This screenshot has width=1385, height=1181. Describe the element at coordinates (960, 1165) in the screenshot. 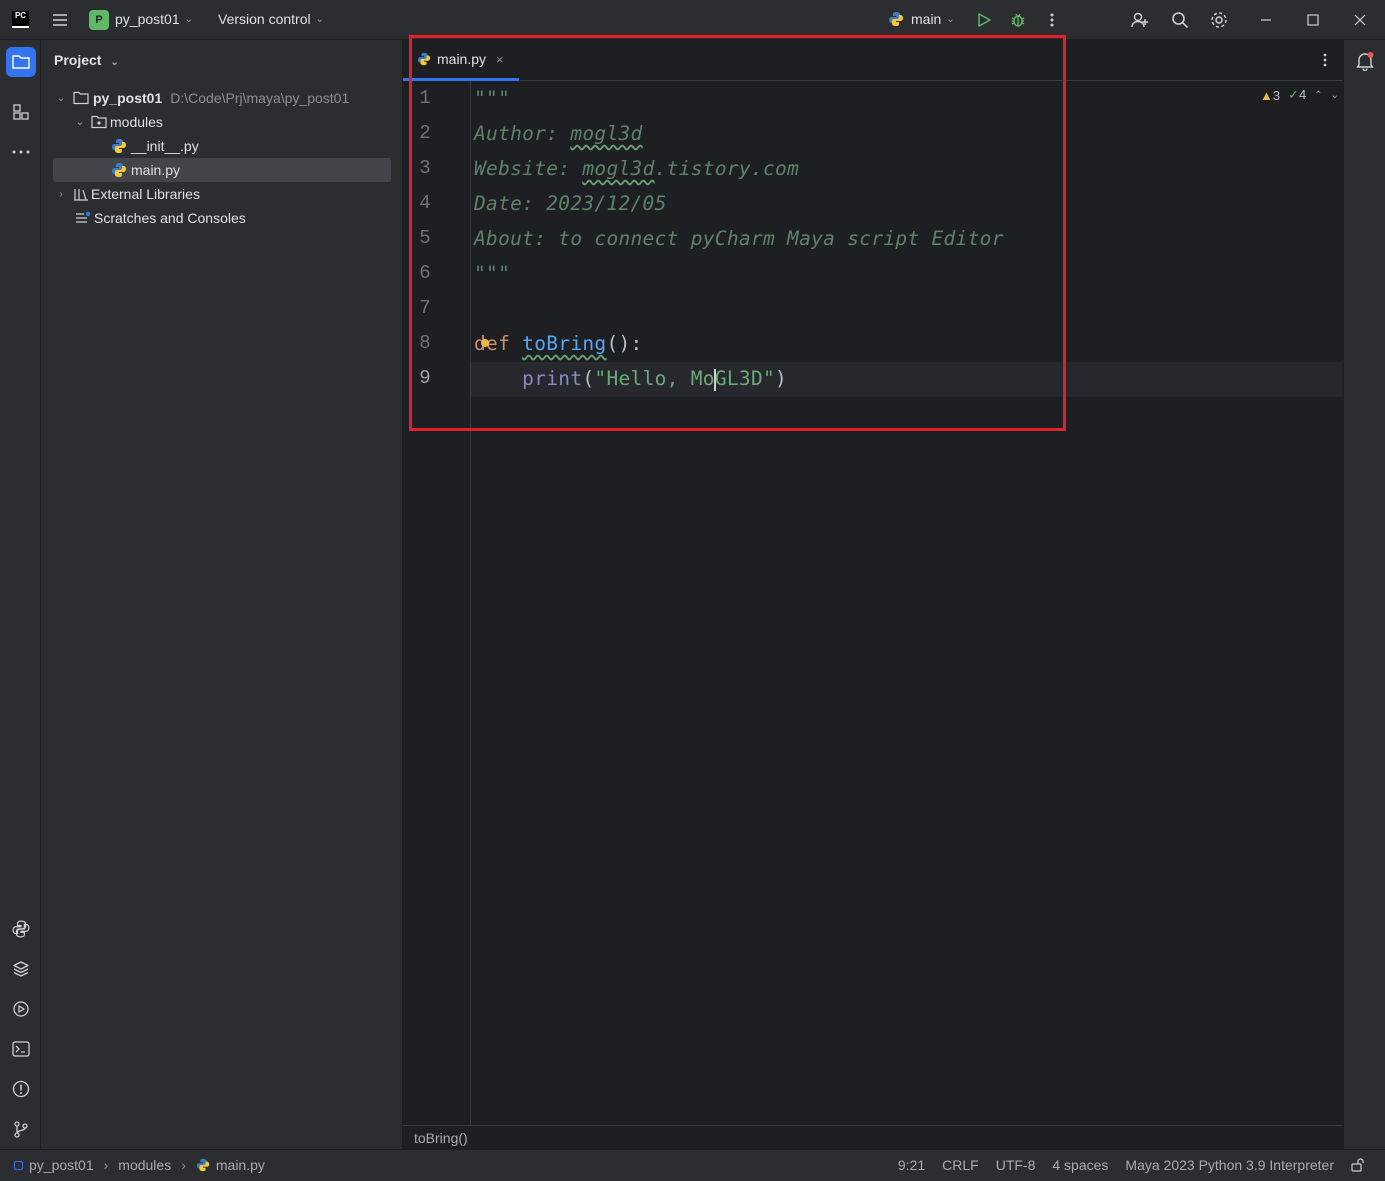

I see `line-separator: CRLF` at that location.